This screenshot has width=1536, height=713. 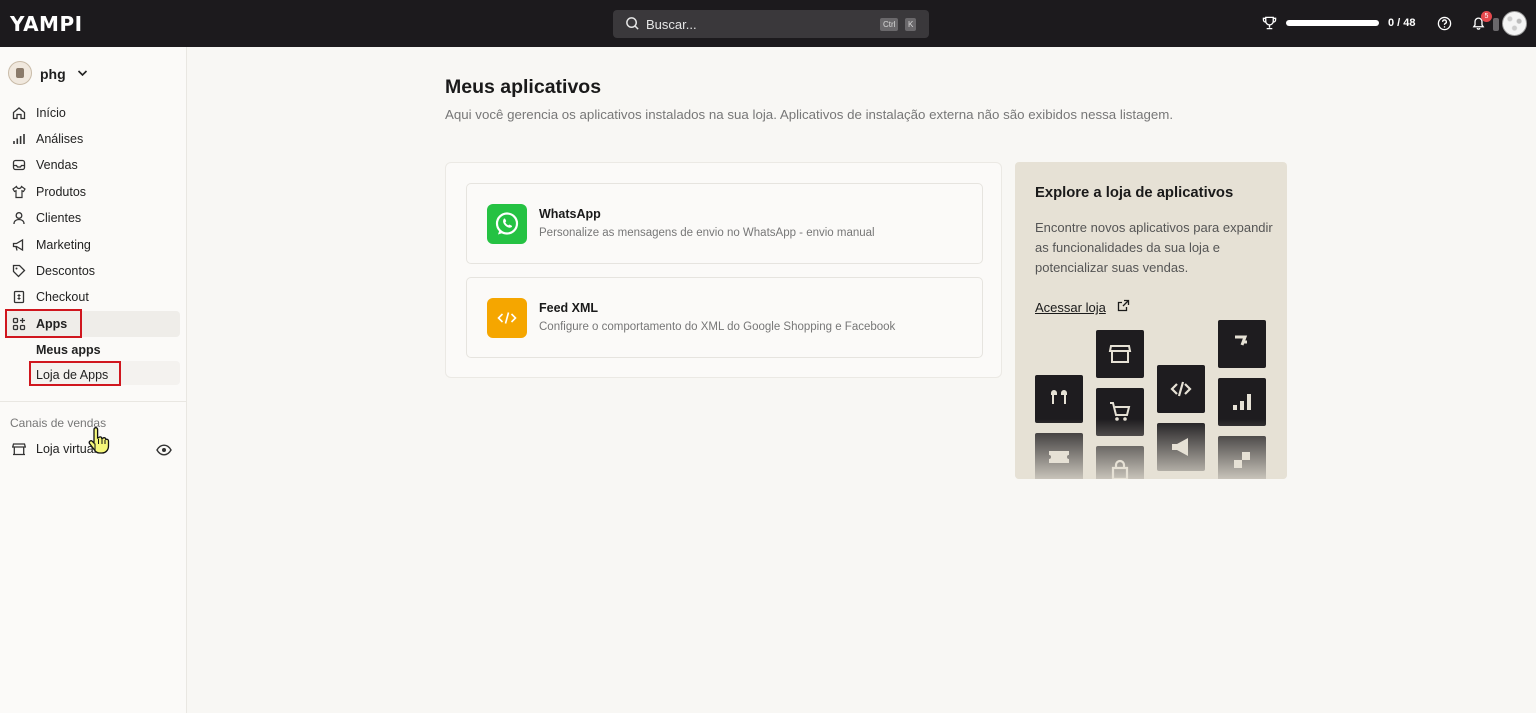 I want to click on home-icon, so click(x=19, y=113).